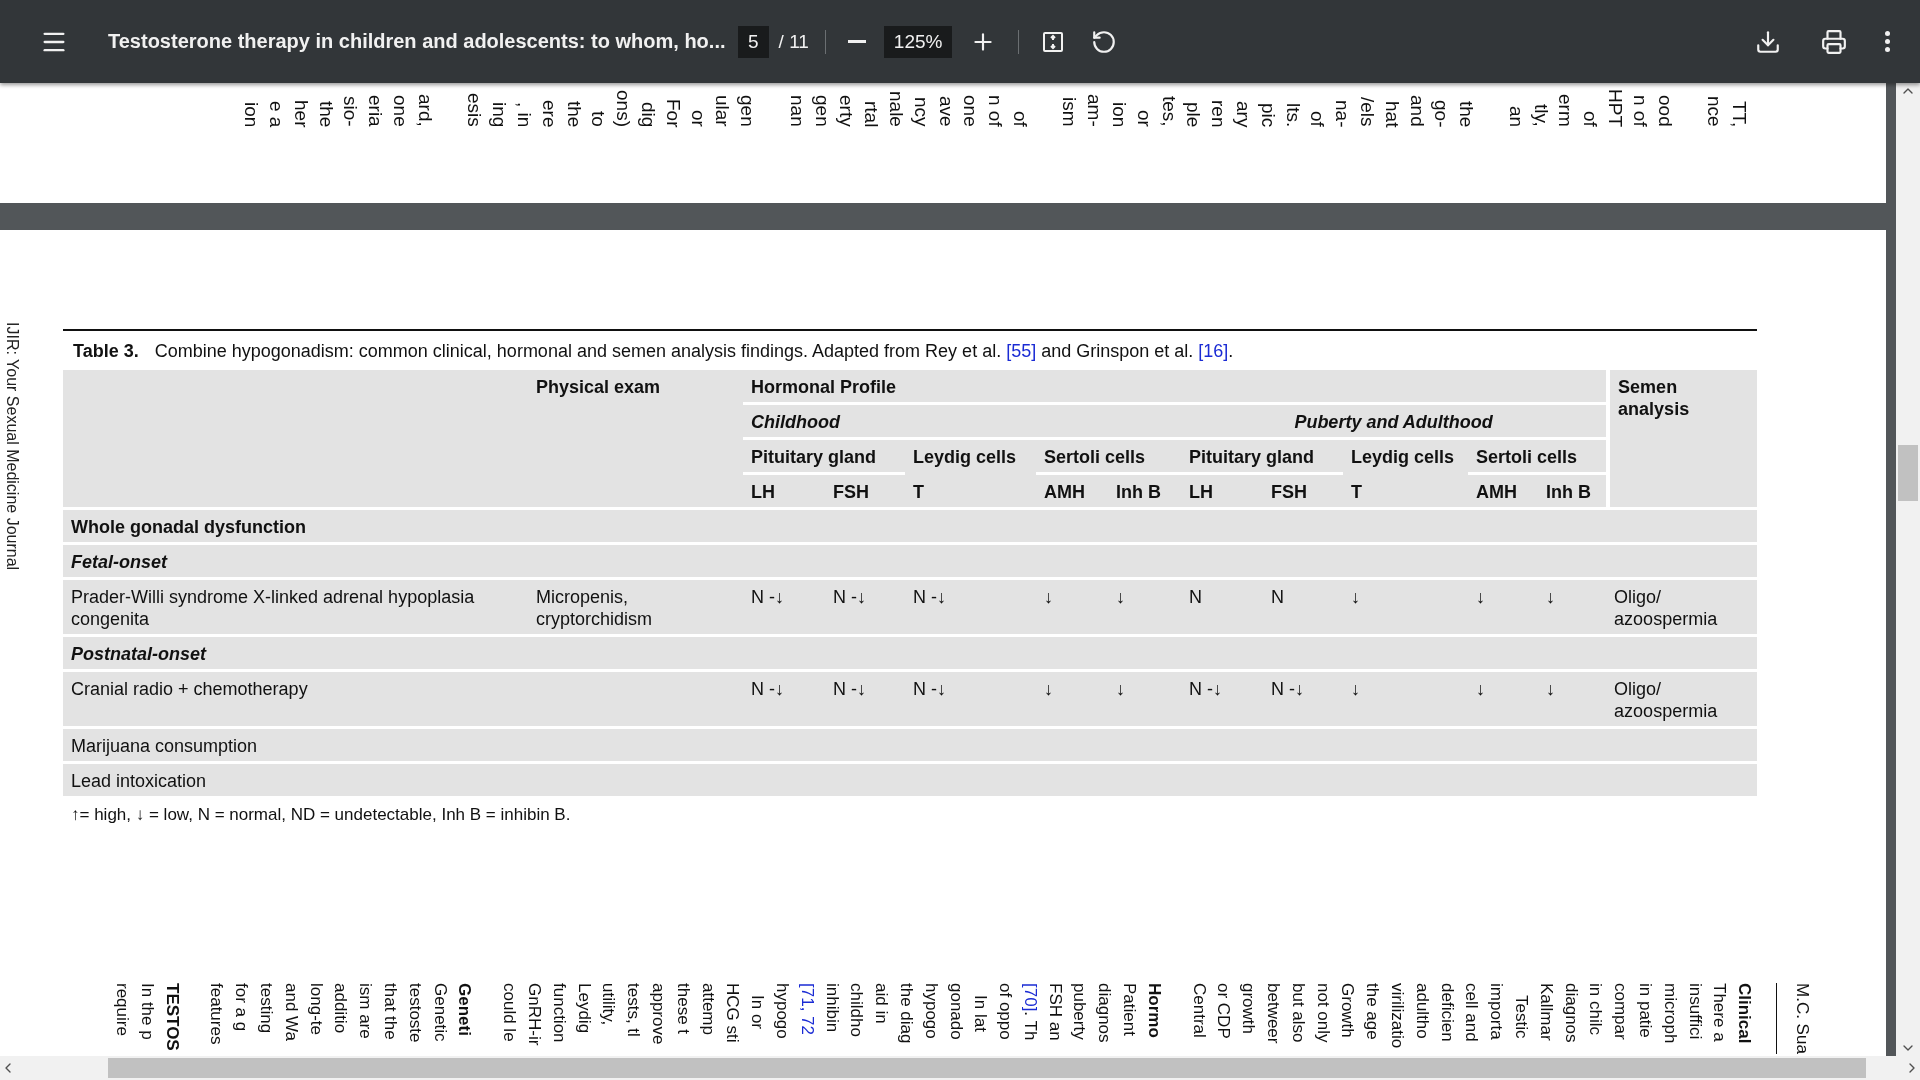 The height and width of the screenshot is (1080, 1920). What do you see at coordinates (906, 1014) in the screenshot?
I see `text-line: the diag` at bounding box center [906, 1014].